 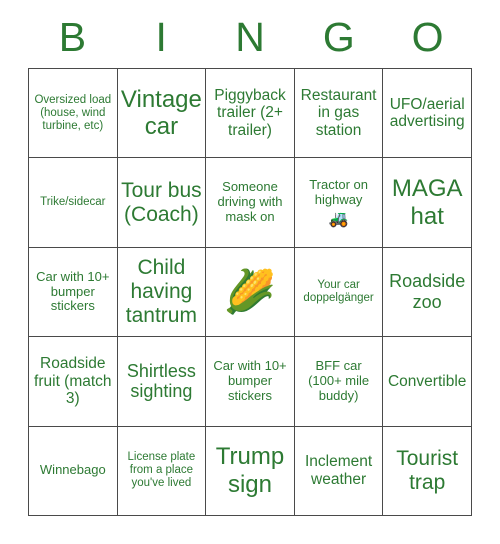 I want to click on bingo-cell-r2c1: Trike/sidecar, so click(x=73, y=203).